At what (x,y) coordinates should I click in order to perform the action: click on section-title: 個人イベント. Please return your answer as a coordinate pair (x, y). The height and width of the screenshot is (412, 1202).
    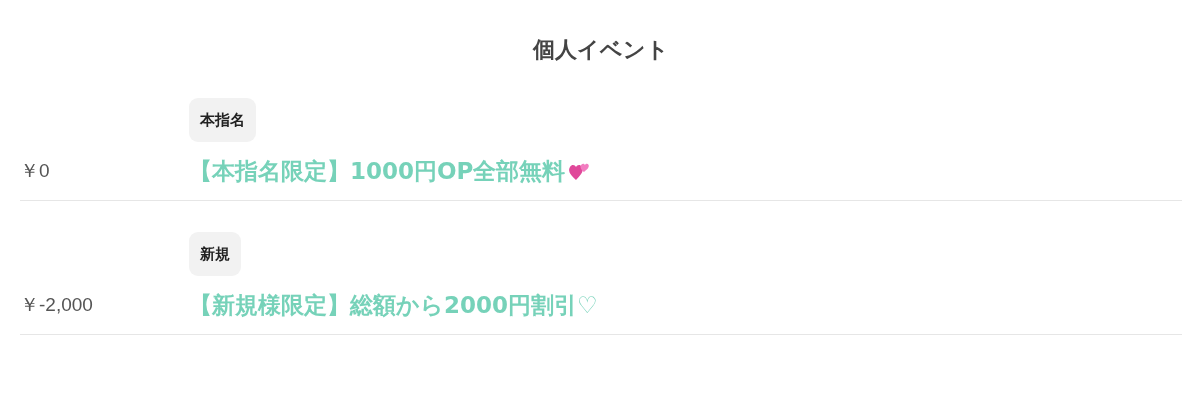
    Looking at the image, I should click on (600, 50).